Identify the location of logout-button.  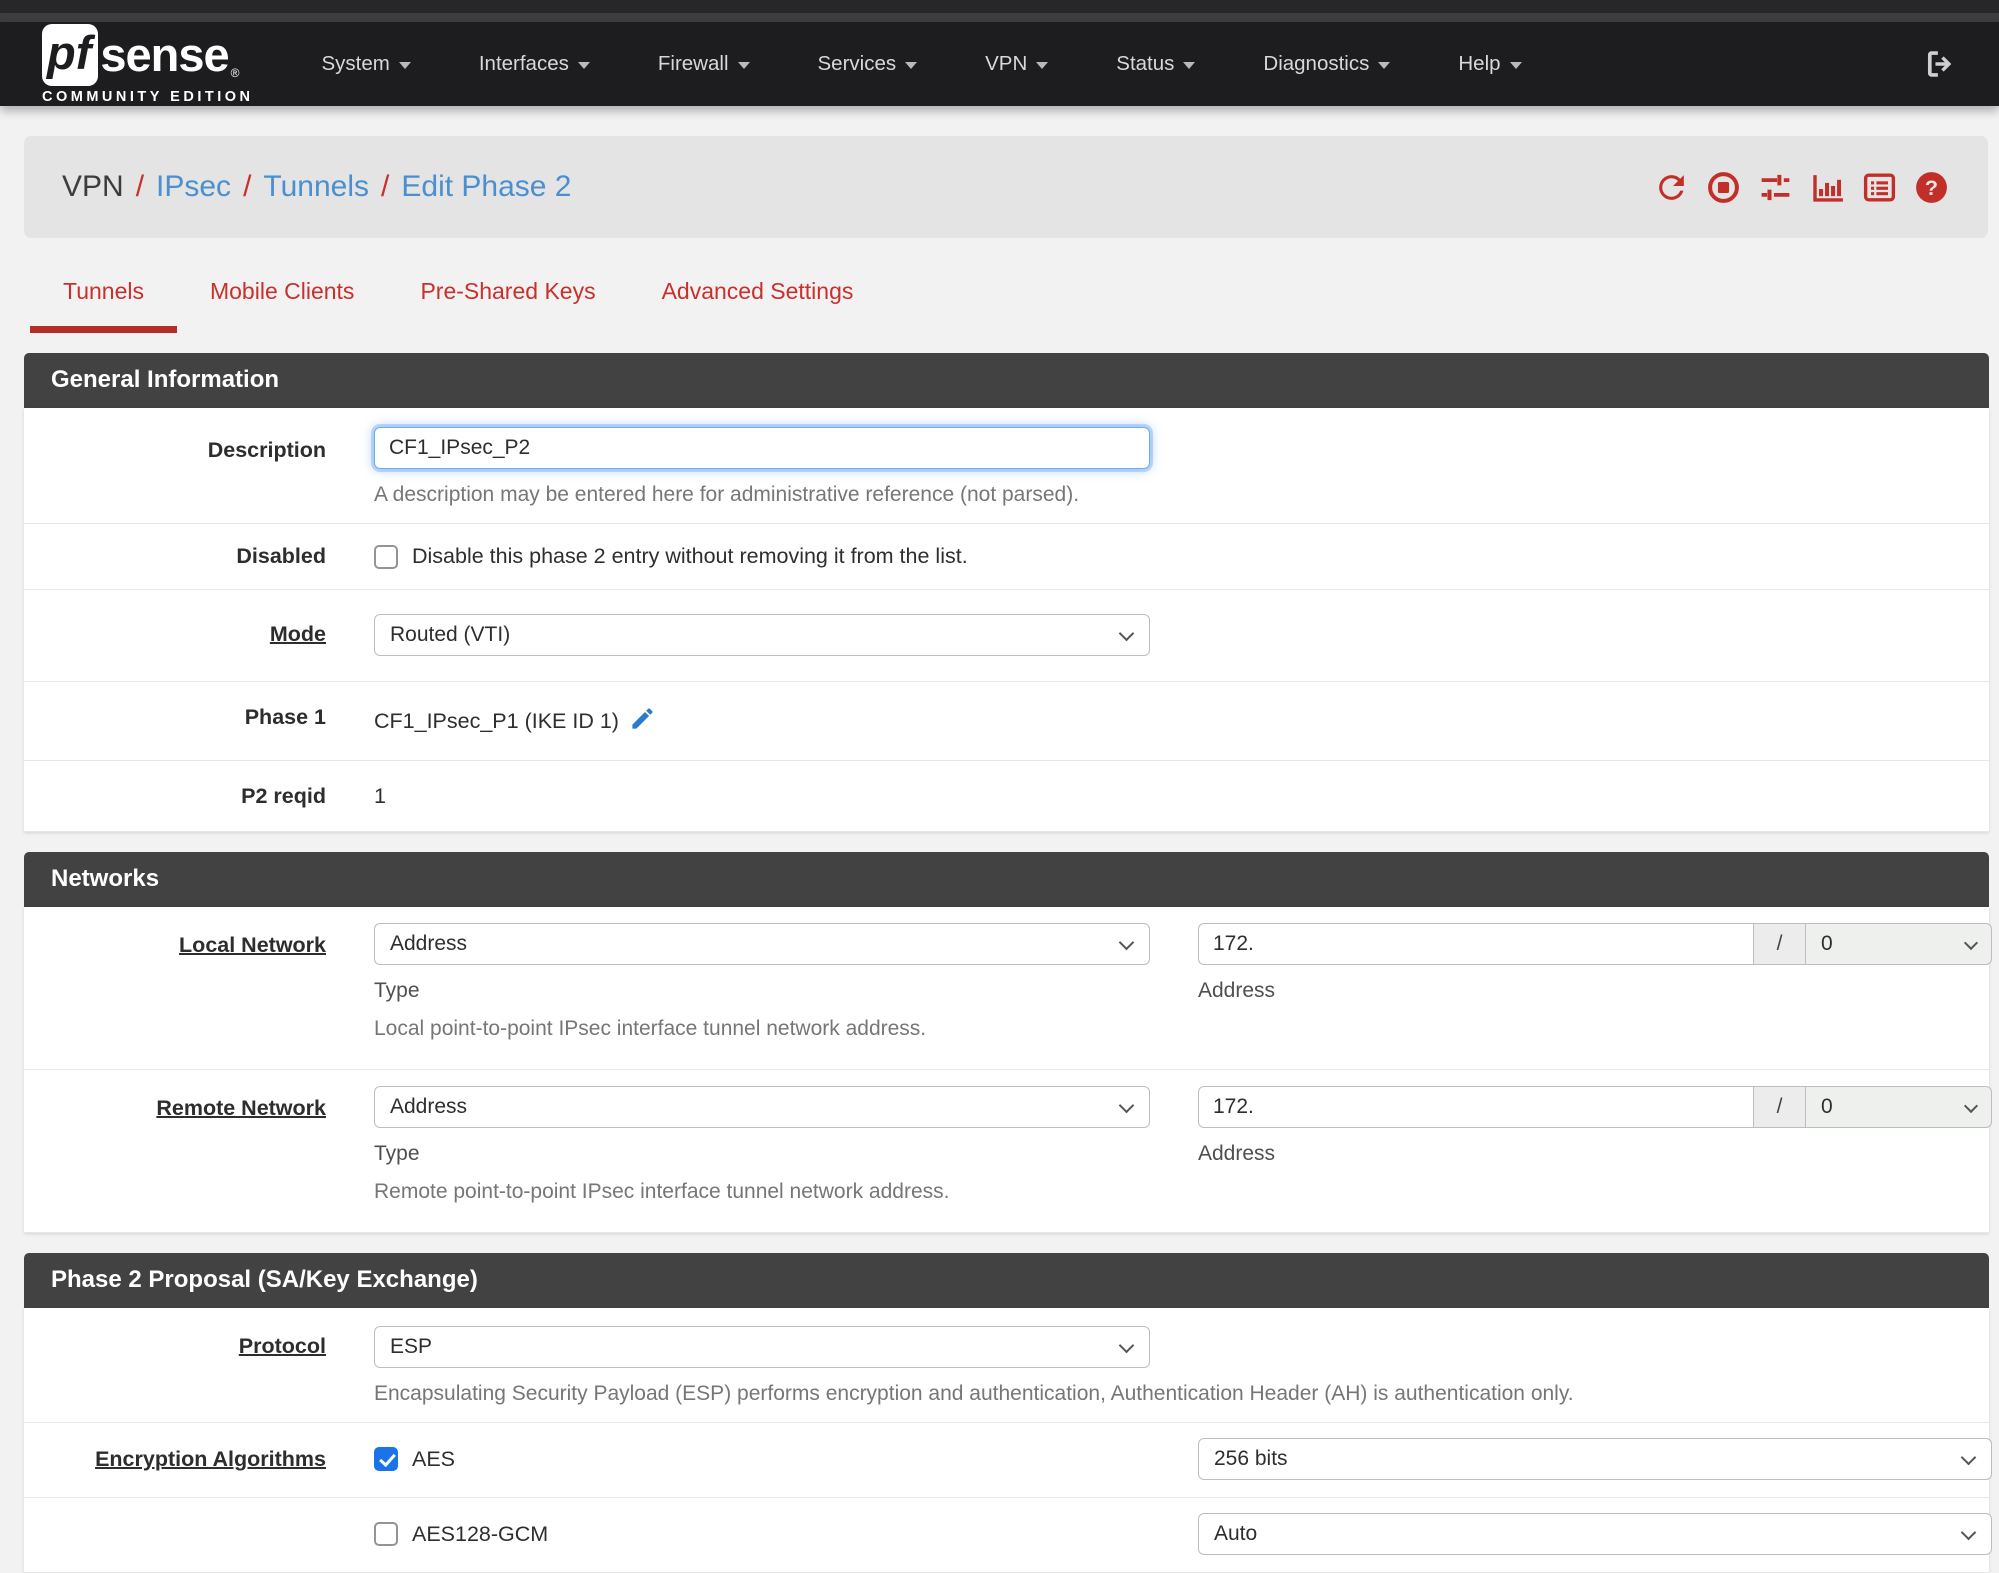
(1940, 64).